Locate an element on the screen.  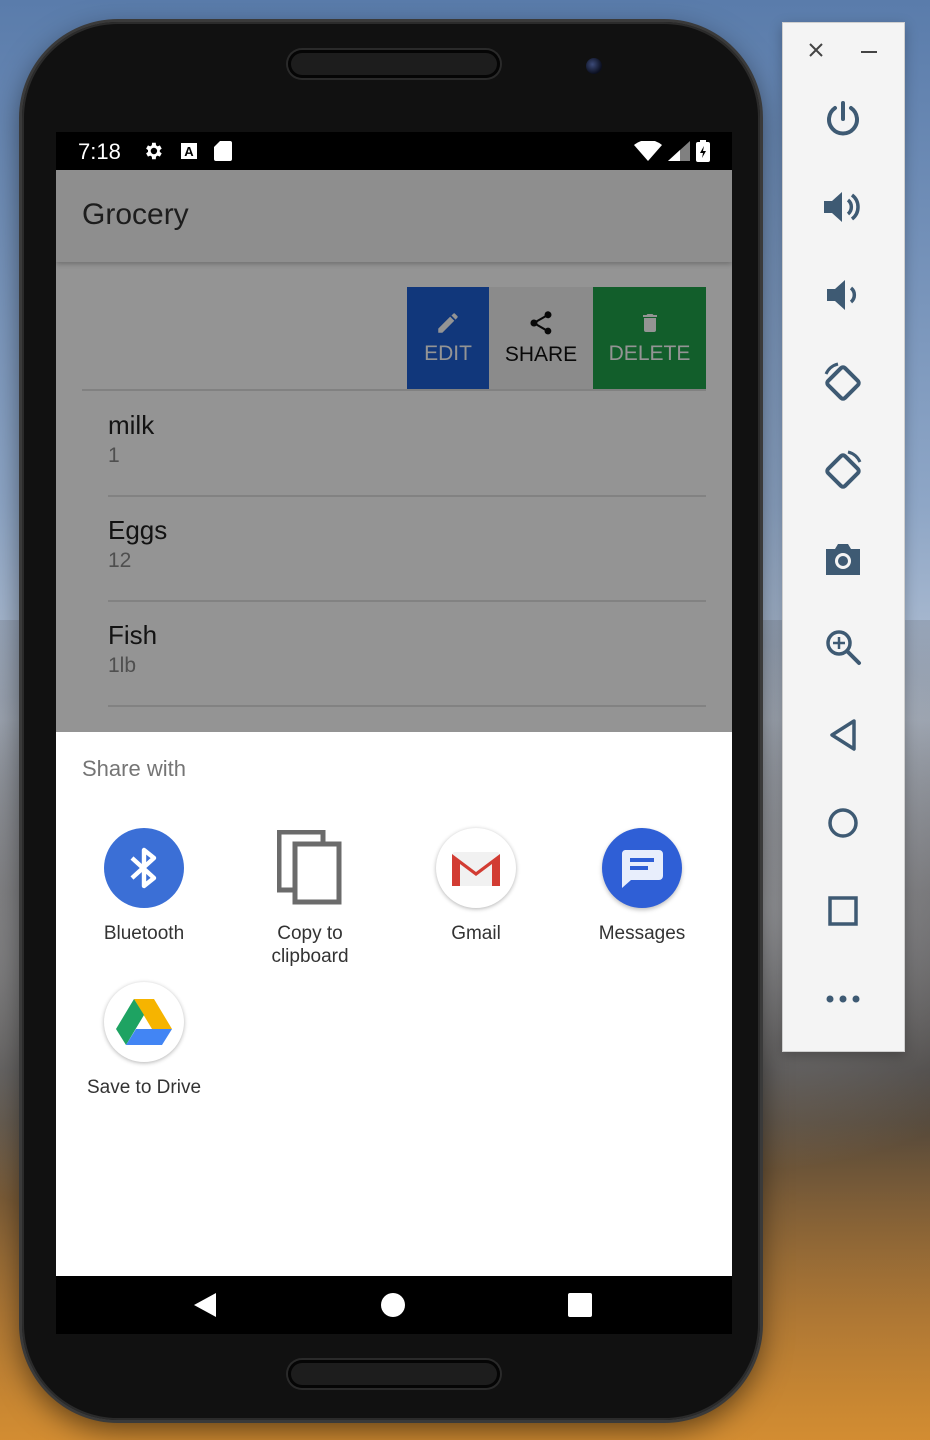
messages-icon is located at coordinates (642, 868).